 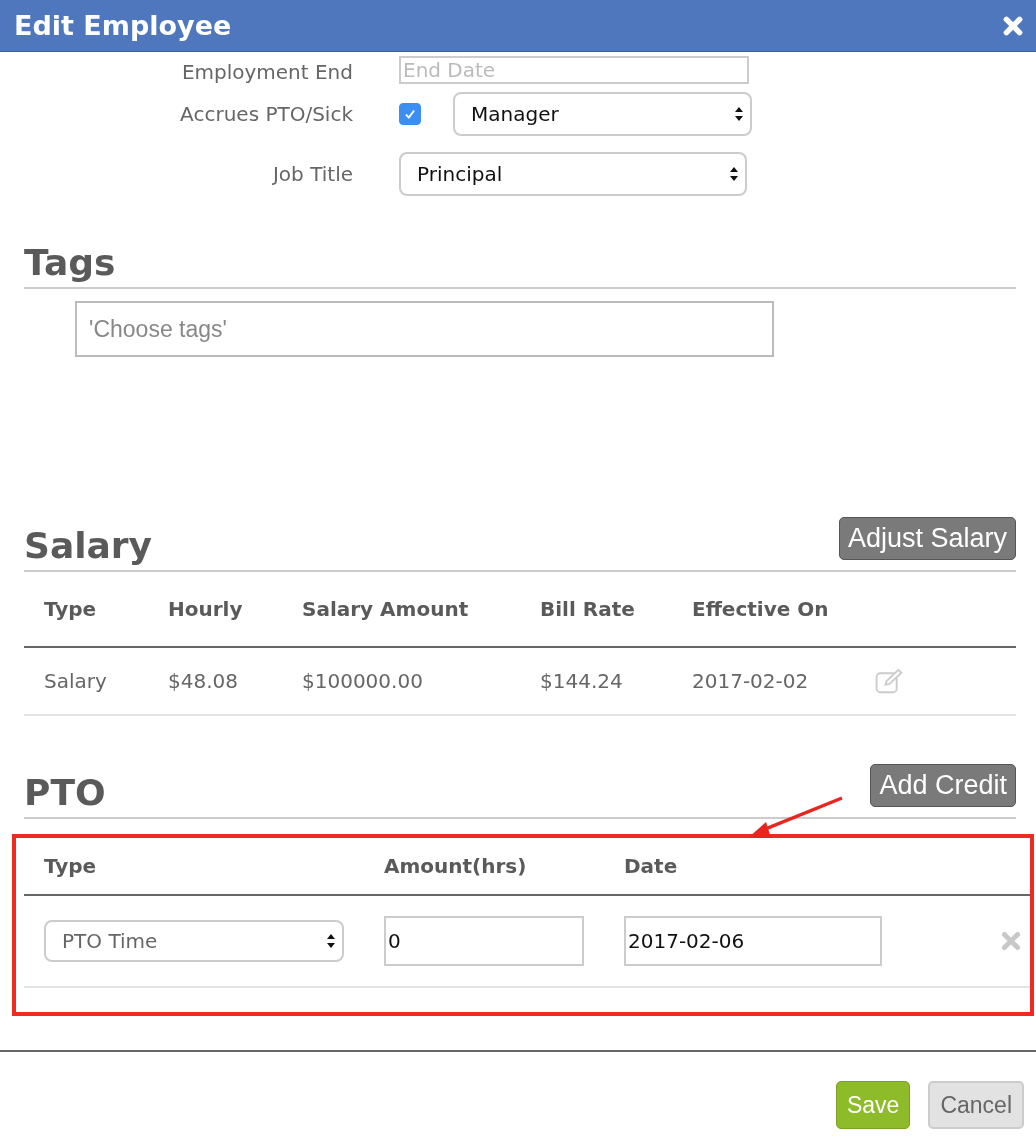 I want to click on field-label: Job Title, so click(x=312, y=174).